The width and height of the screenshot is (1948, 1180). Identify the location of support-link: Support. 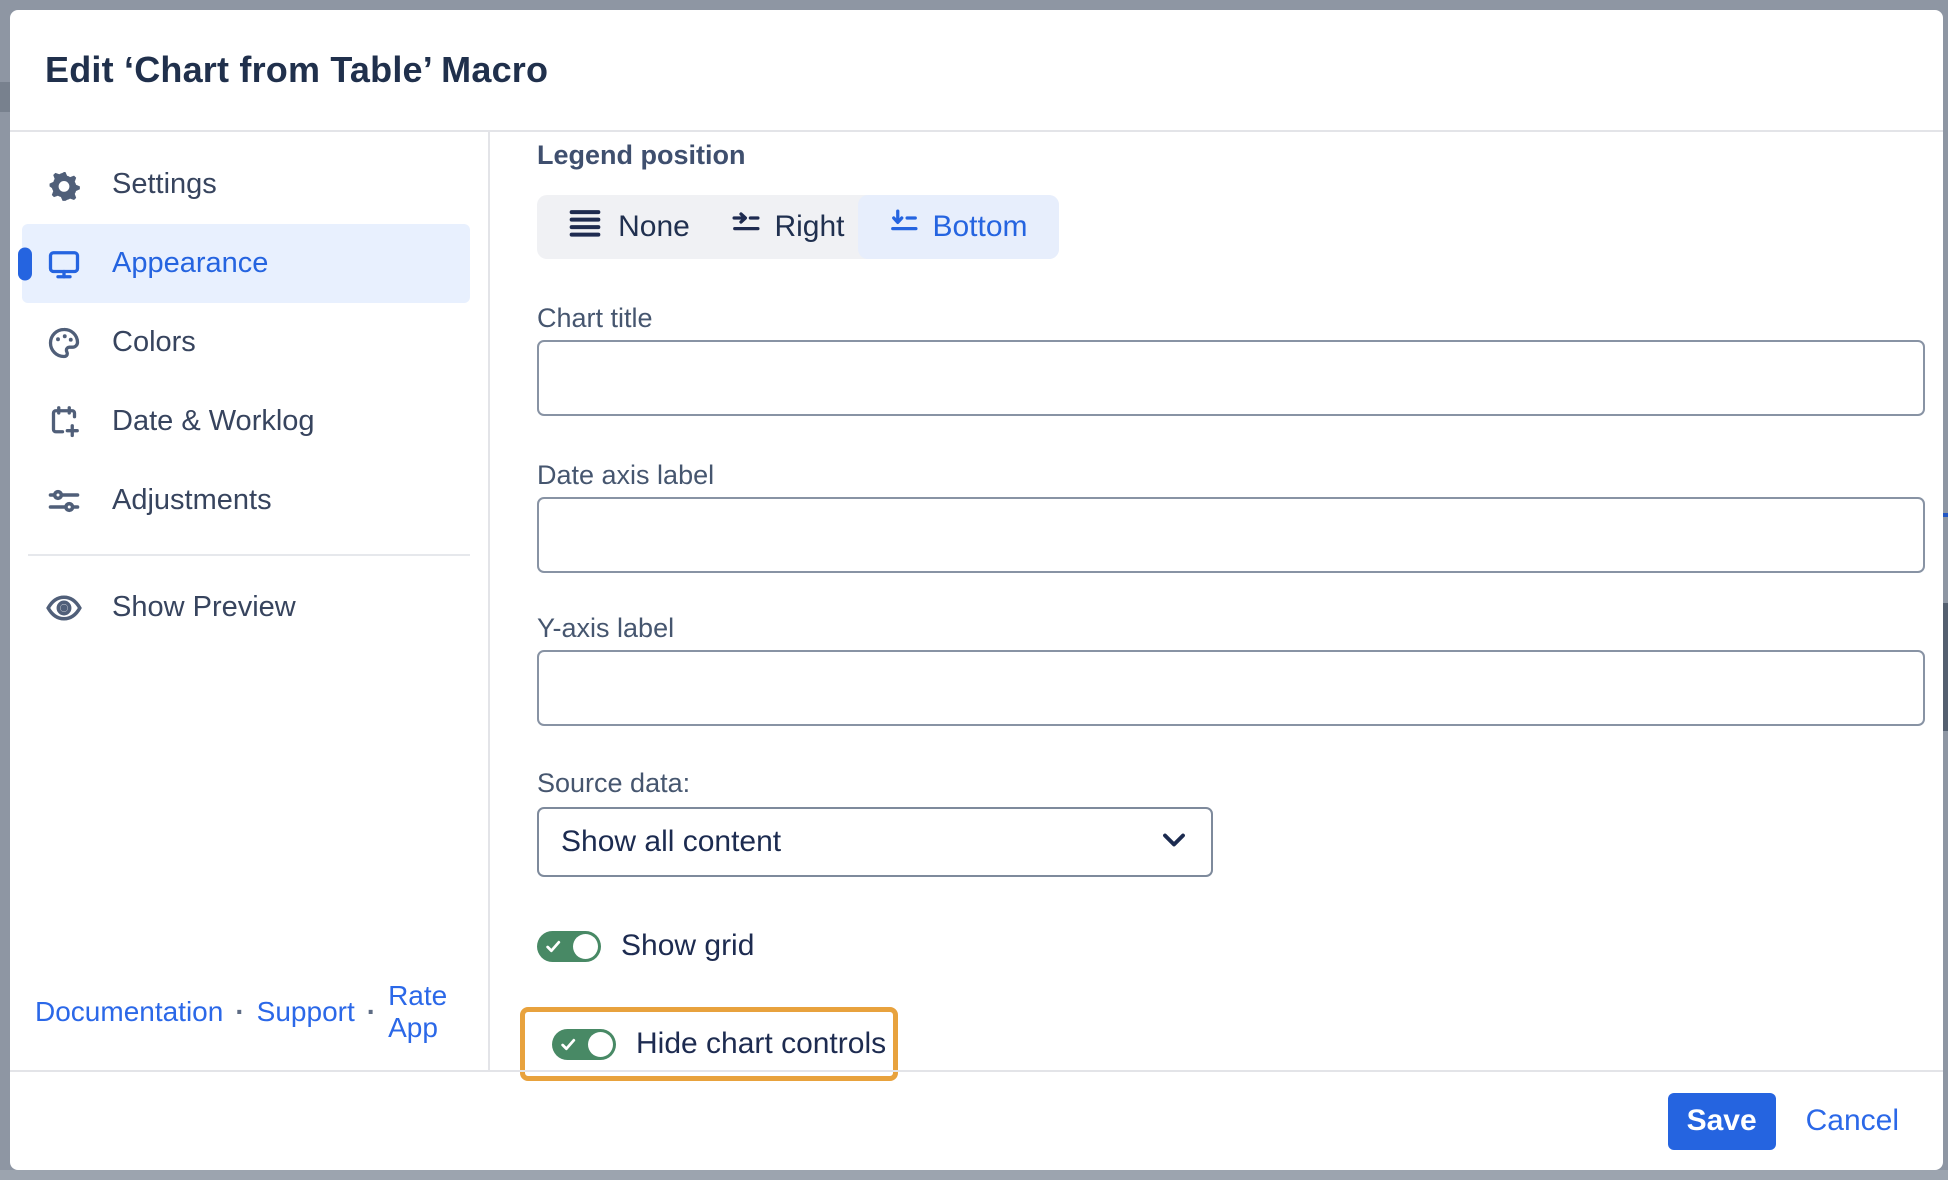
(306, 1012).